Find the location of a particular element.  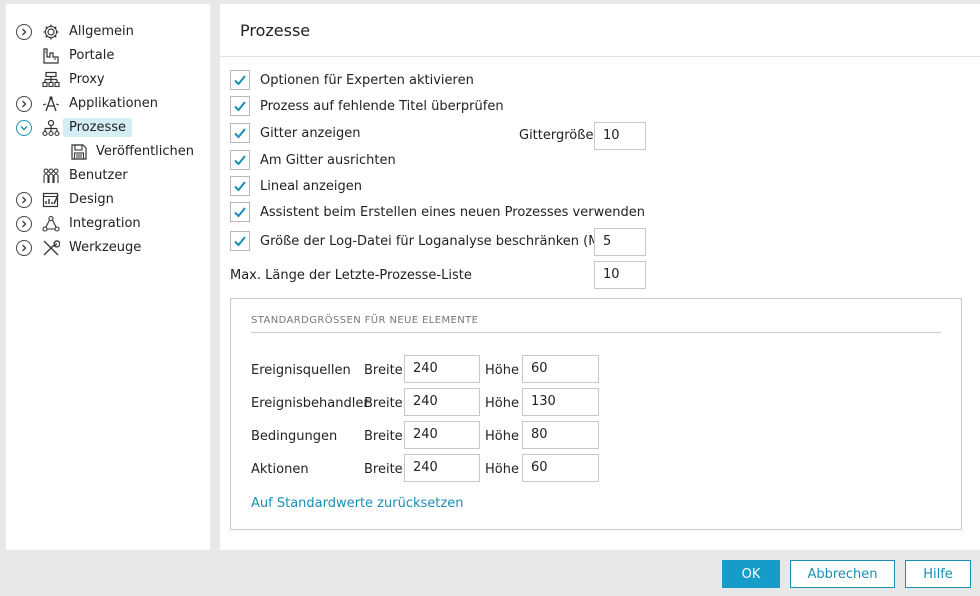

height-input: 80 is located at coordinates (560, 435).